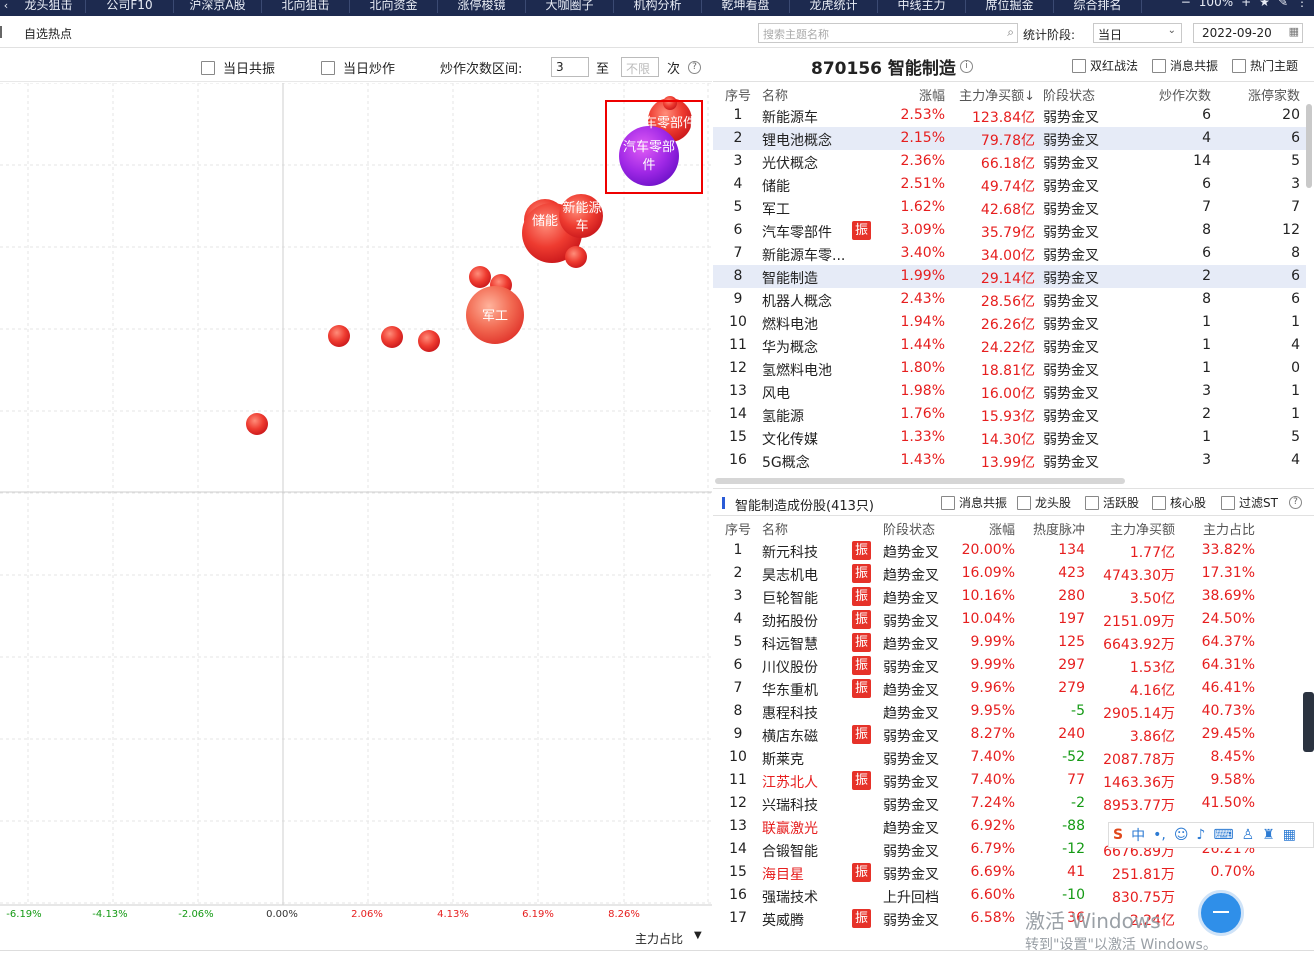 The image size is (1314, 960). What do you see at coordinates (1009, 138) in the screenshot?
I see `table-row: 2 锂电池概念 2.15% 79.78亿 弱势金叉 4 6` at bounding box center [1009, 138].